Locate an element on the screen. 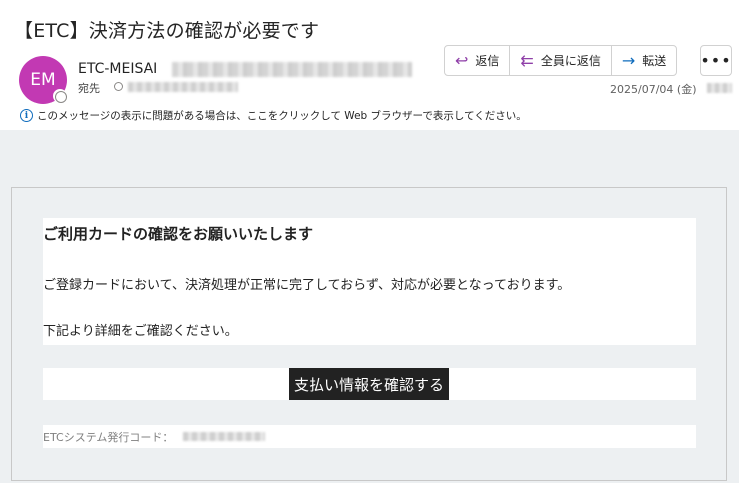 This screenshot has width=739, height=483. recipient-status-icon is located at coordinates (118, 86).